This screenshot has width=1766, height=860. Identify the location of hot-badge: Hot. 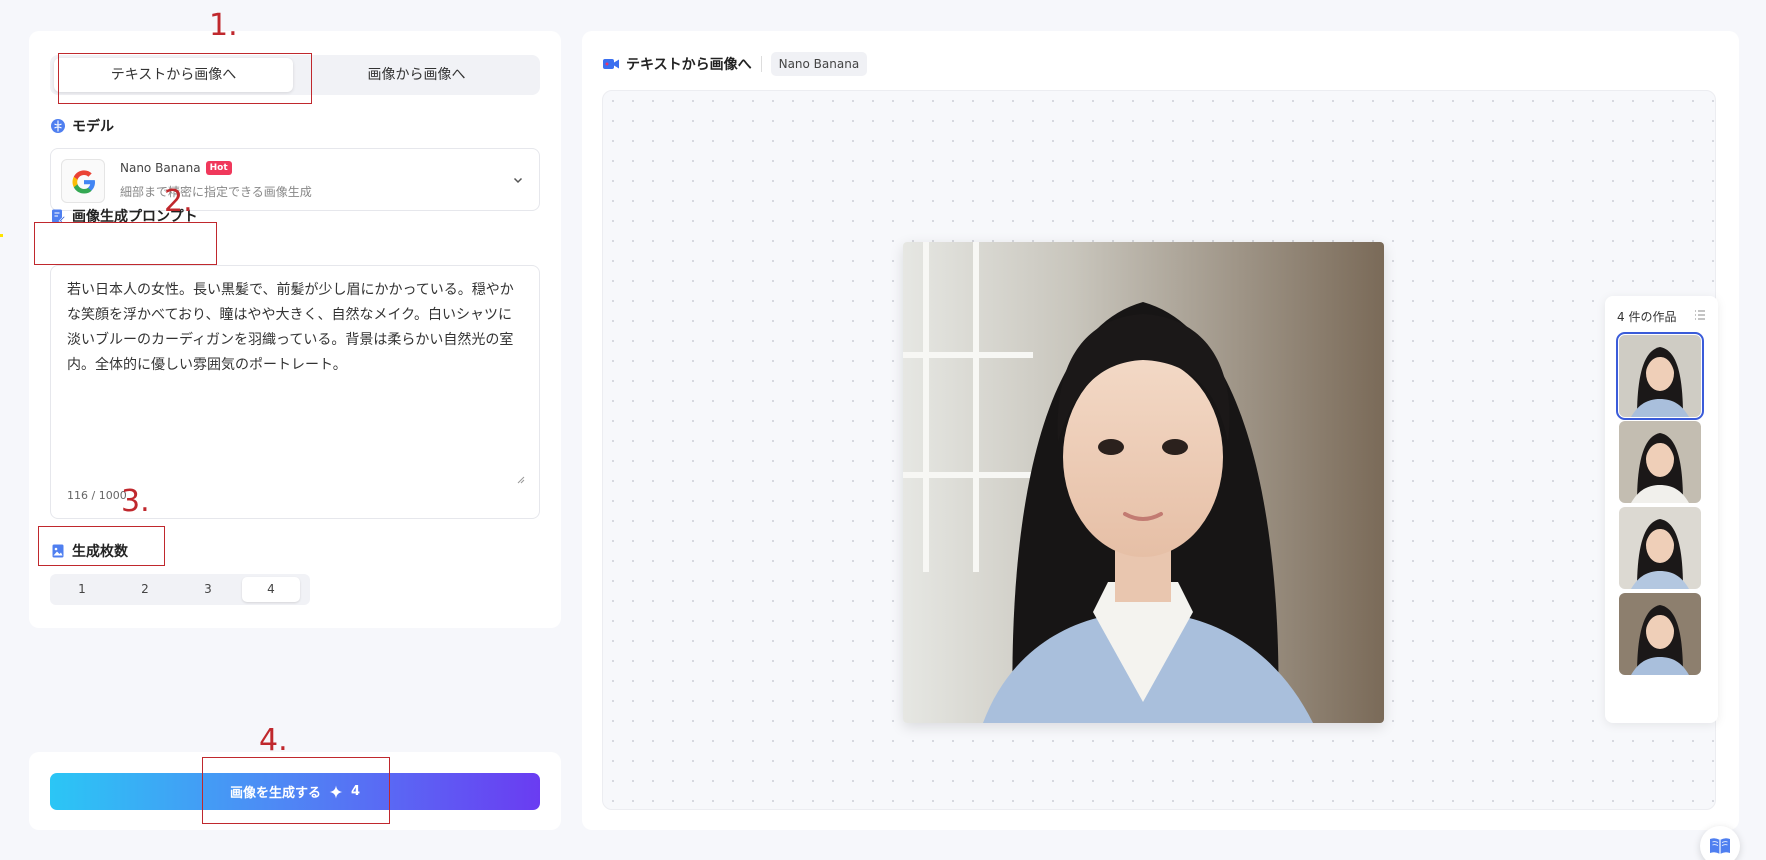
(218, 168).